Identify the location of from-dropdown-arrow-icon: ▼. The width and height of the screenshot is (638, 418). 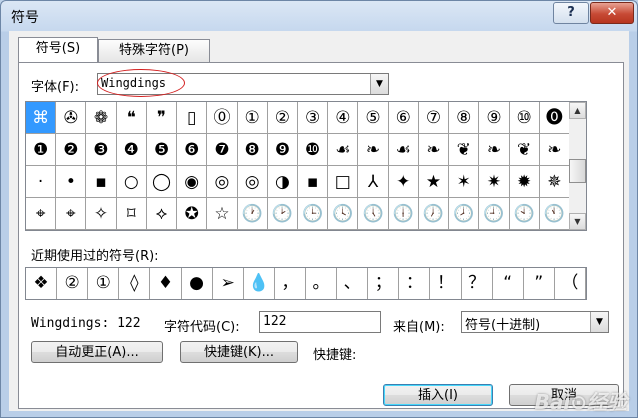
(599, 322).